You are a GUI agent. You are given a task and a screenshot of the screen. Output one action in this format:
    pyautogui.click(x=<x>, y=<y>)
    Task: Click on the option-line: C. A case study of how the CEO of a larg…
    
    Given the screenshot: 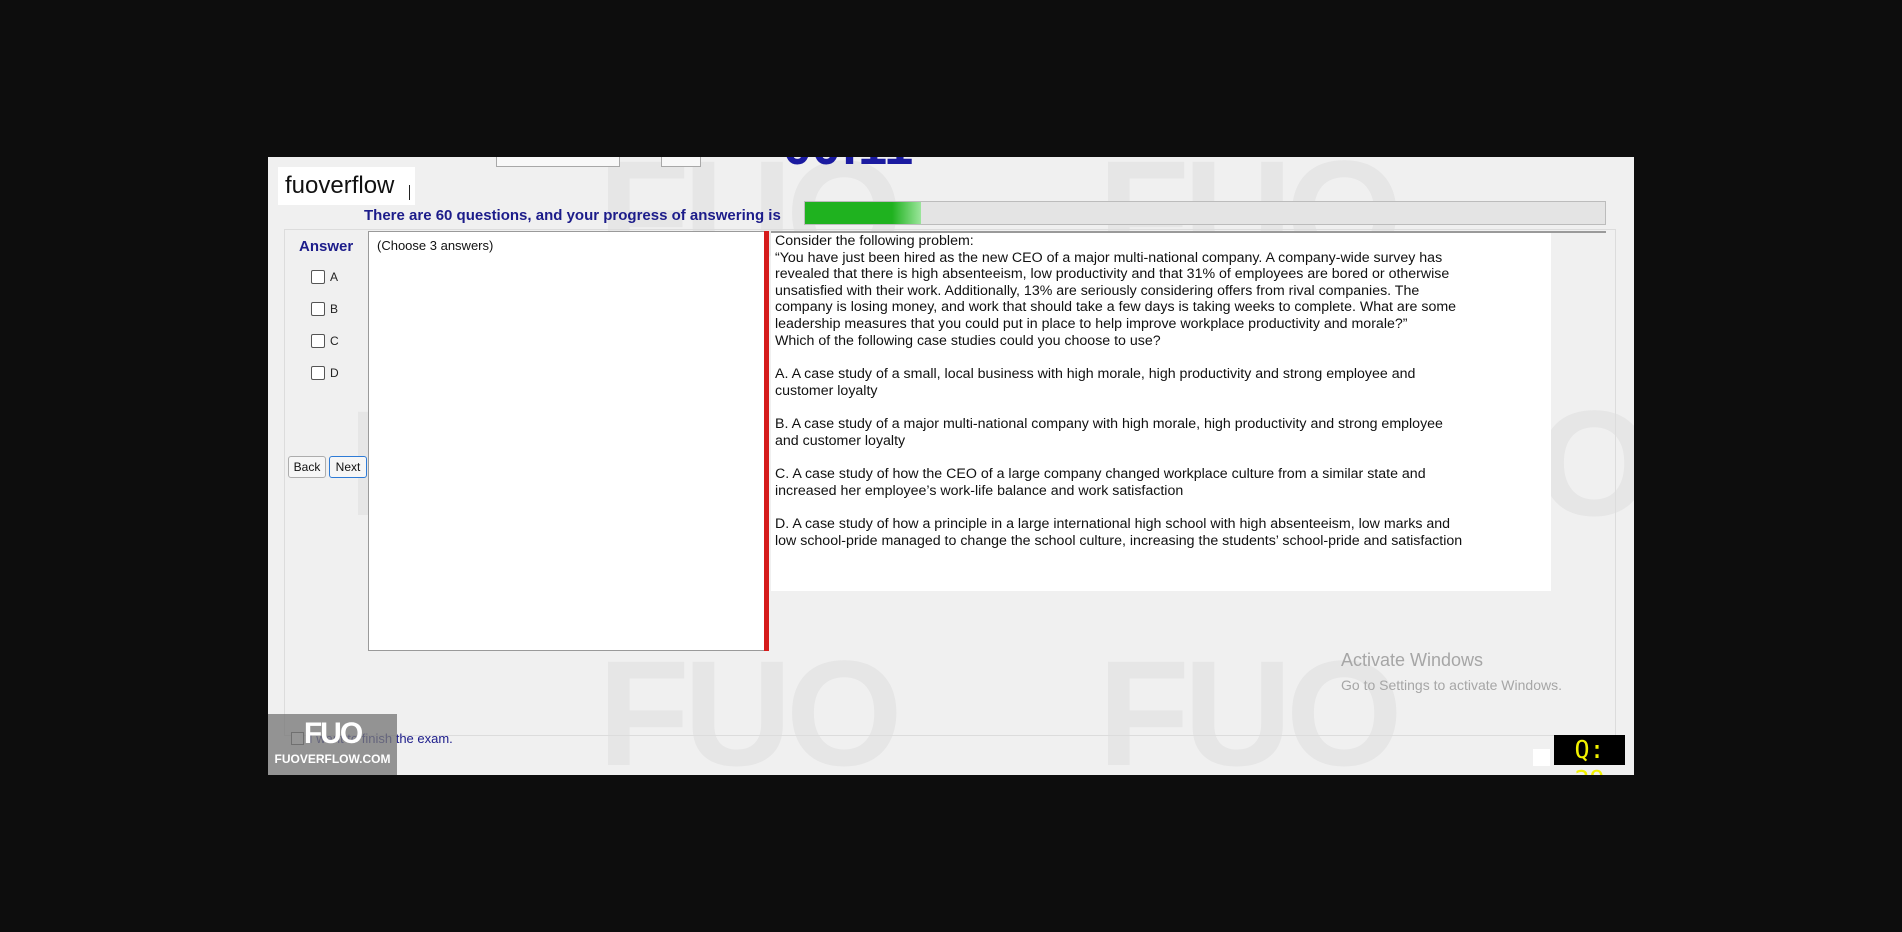 What is the action you would take?
    pyautogui.click(x=1100, y=474)
    